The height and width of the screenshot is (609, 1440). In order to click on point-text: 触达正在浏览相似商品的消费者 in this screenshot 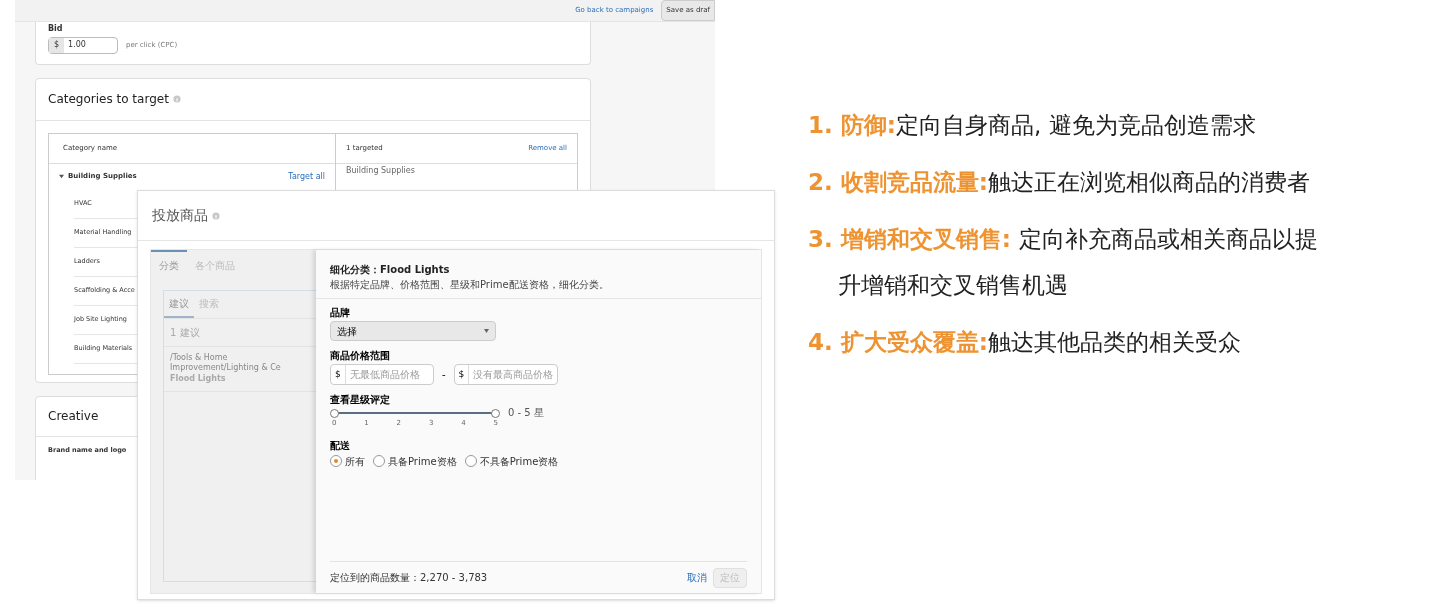, I will do `click(1148, 182)`.